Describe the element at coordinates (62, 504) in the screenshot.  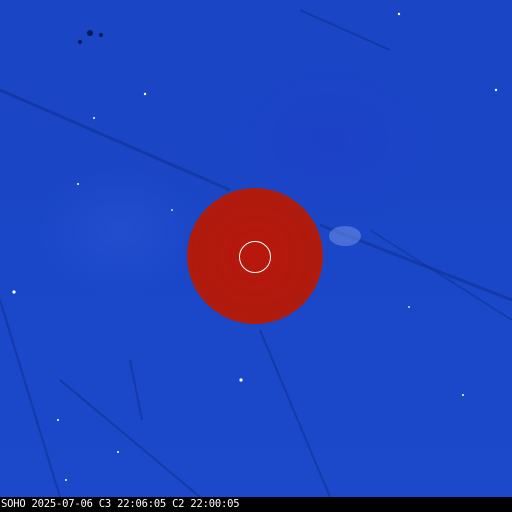
I see `date-label: 2025-07-06` at that location.